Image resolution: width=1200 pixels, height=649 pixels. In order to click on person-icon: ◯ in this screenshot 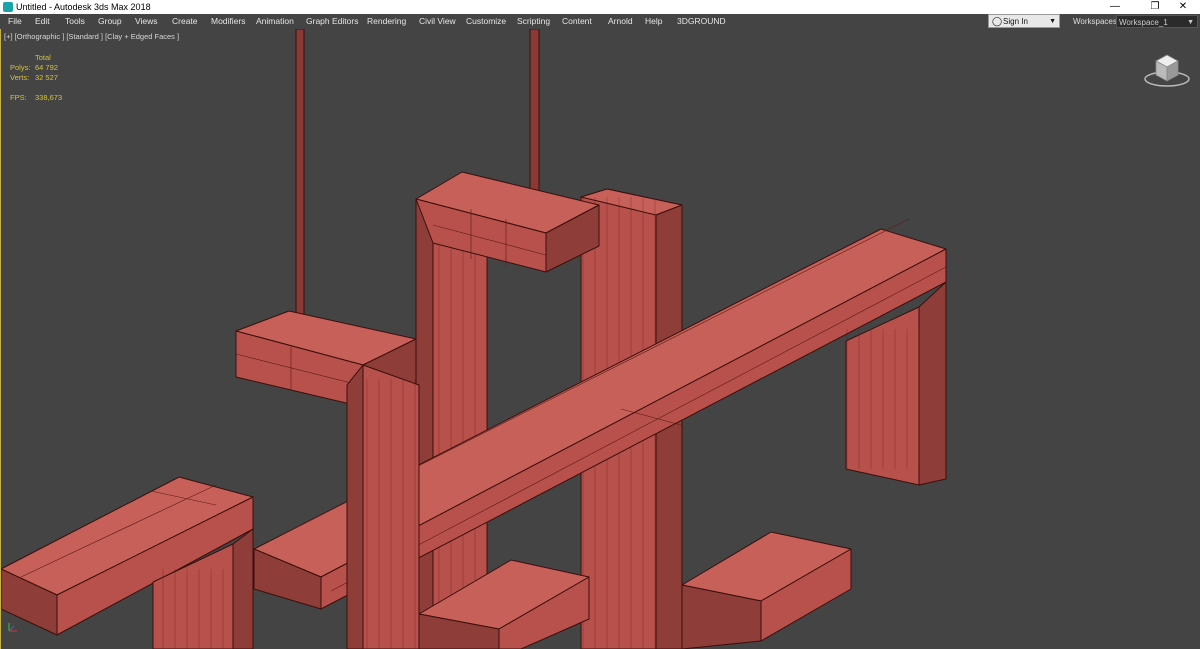, I will do `click(997, 21)`.